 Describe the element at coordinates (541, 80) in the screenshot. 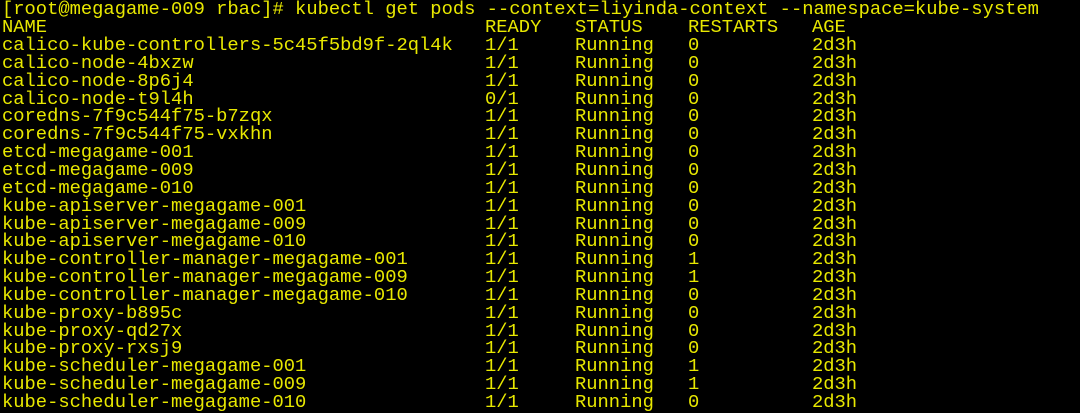

I see `pod-row: calico-node-8p6j4 1/1 Running 0 2d3h` at that location.